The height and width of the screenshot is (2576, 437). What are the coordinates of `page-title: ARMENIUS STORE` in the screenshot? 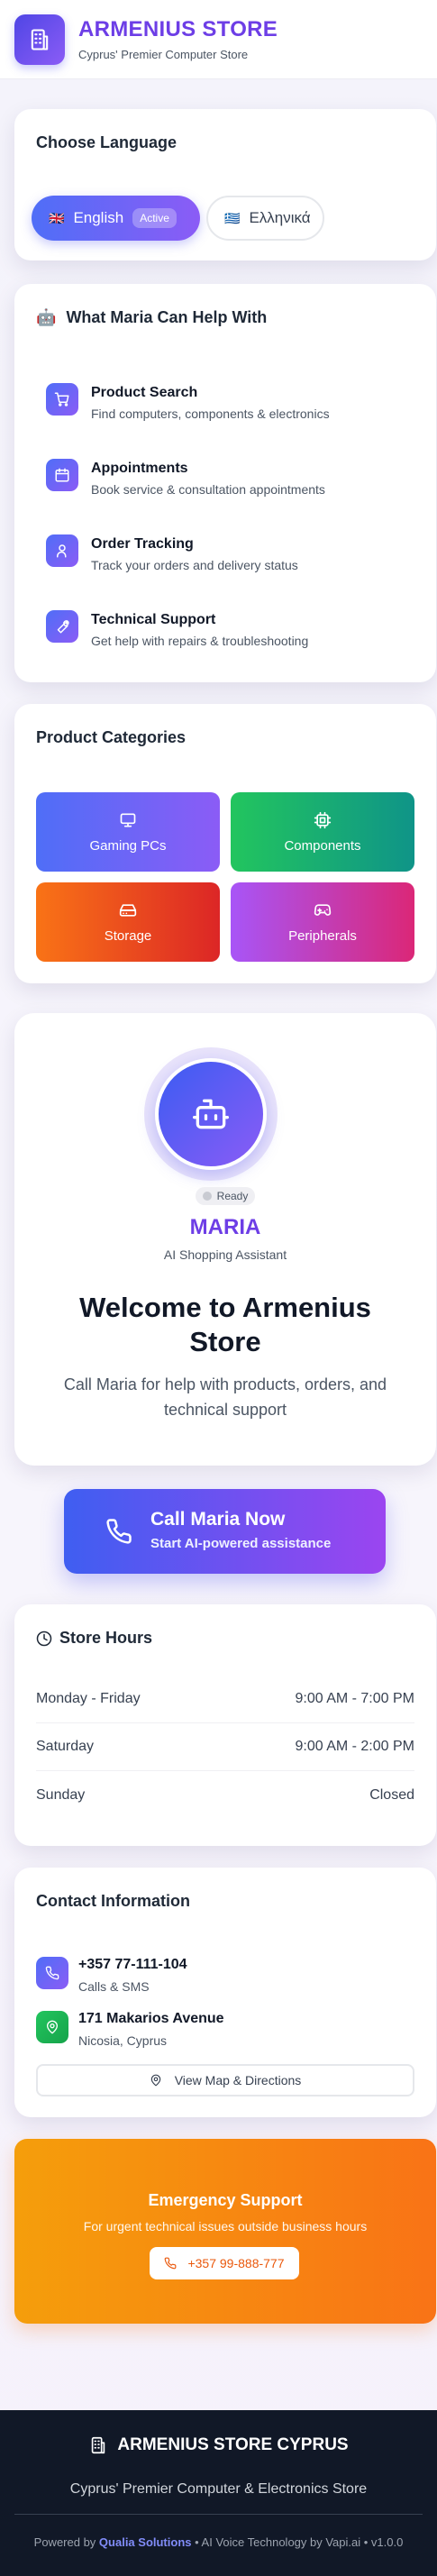 It's located at (178, 29).